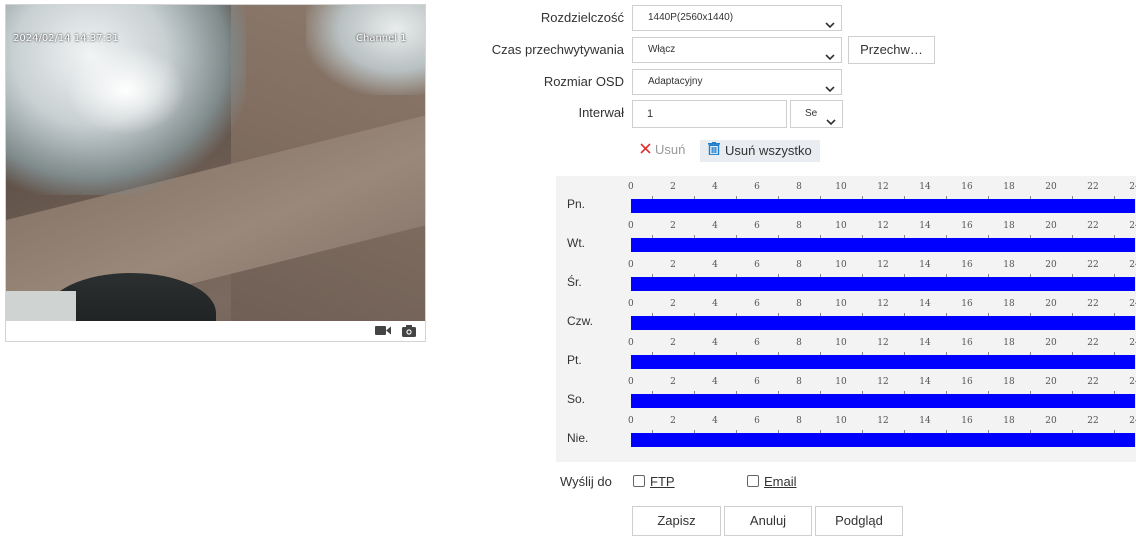 Image resolution: width=1136 pixels, height=538 pixels. I want to click on email-label: Email, so click(780, 481).